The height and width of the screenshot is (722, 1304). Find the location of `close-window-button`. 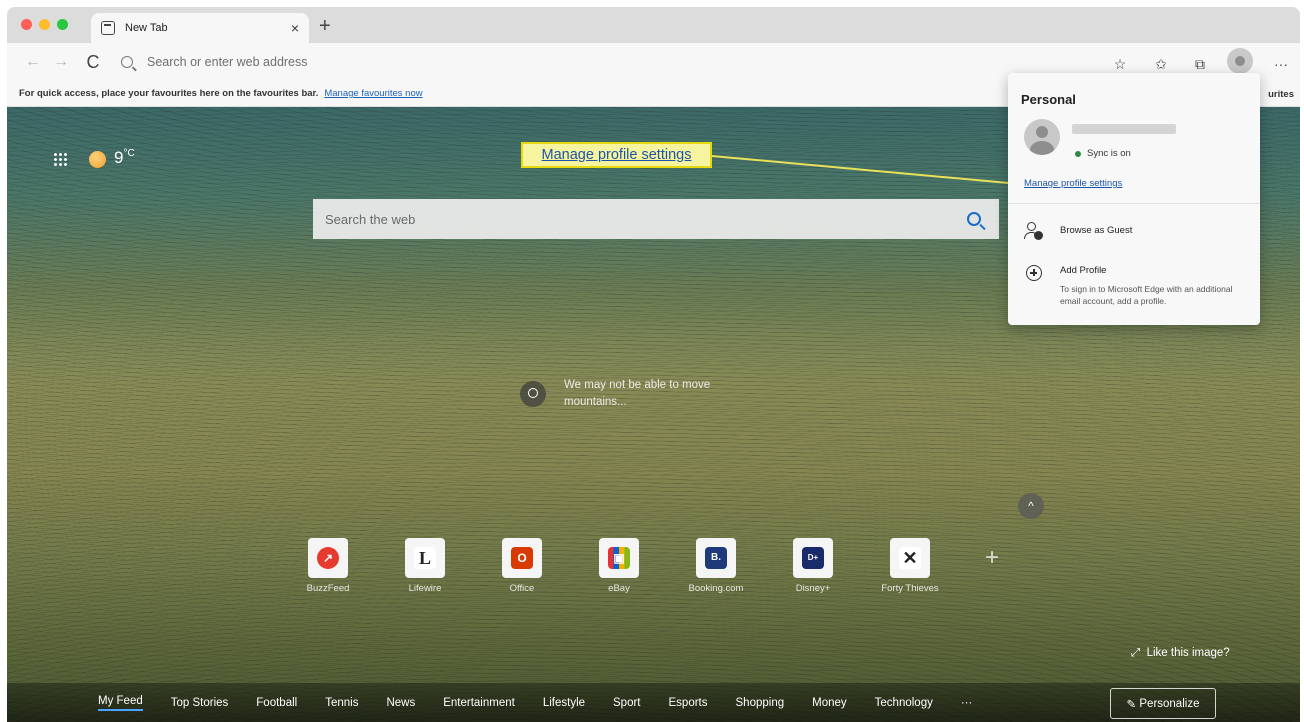

close-window-button is located at coordinates (26, 24).